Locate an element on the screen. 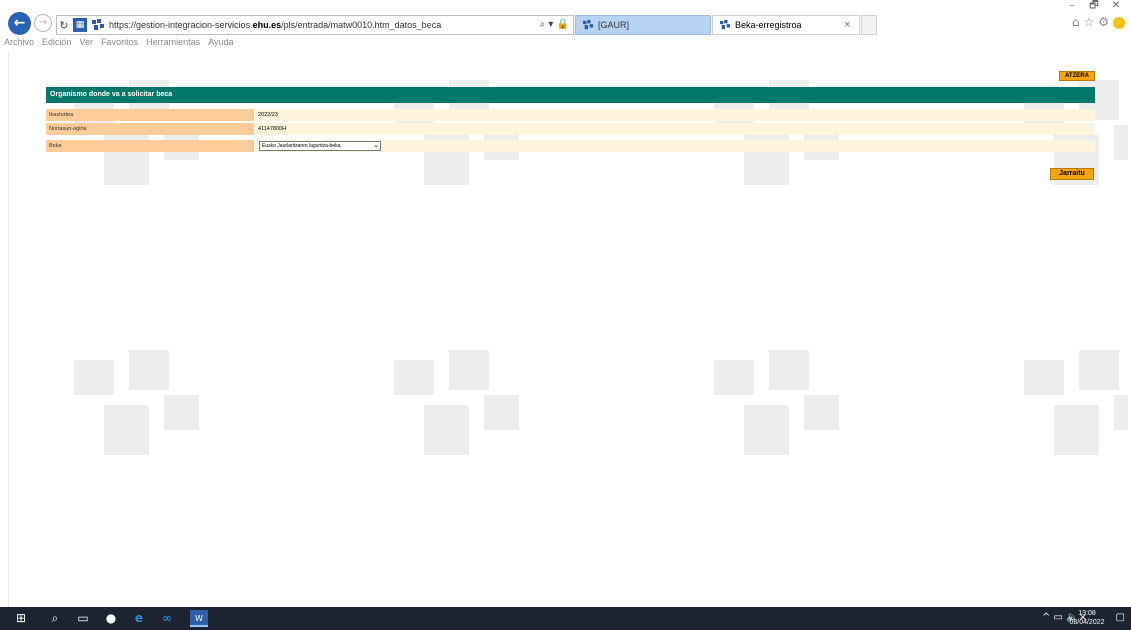 This screenshot has width=1131, height=630. atzera-button: ATZERA is located at coordinates (1077, 76).